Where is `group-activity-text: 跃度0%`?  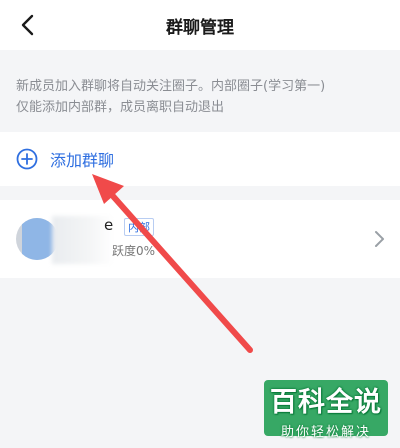 group-activity-text: 跃度0% is located at coordinates (134, 251).